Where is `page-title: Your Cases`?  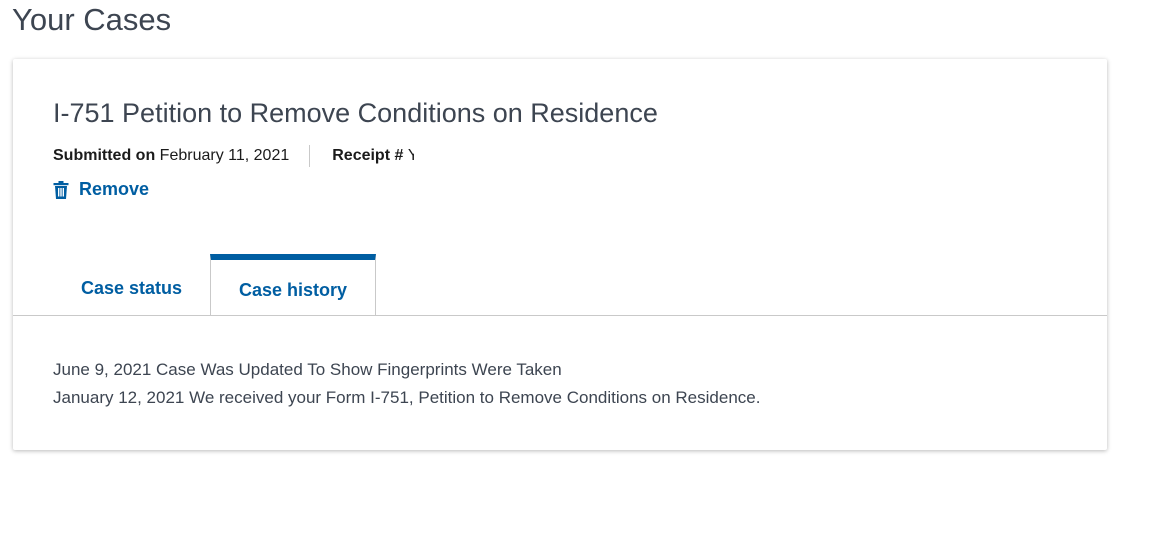 page-title: Your Cases is located at coordinates (92, 19).